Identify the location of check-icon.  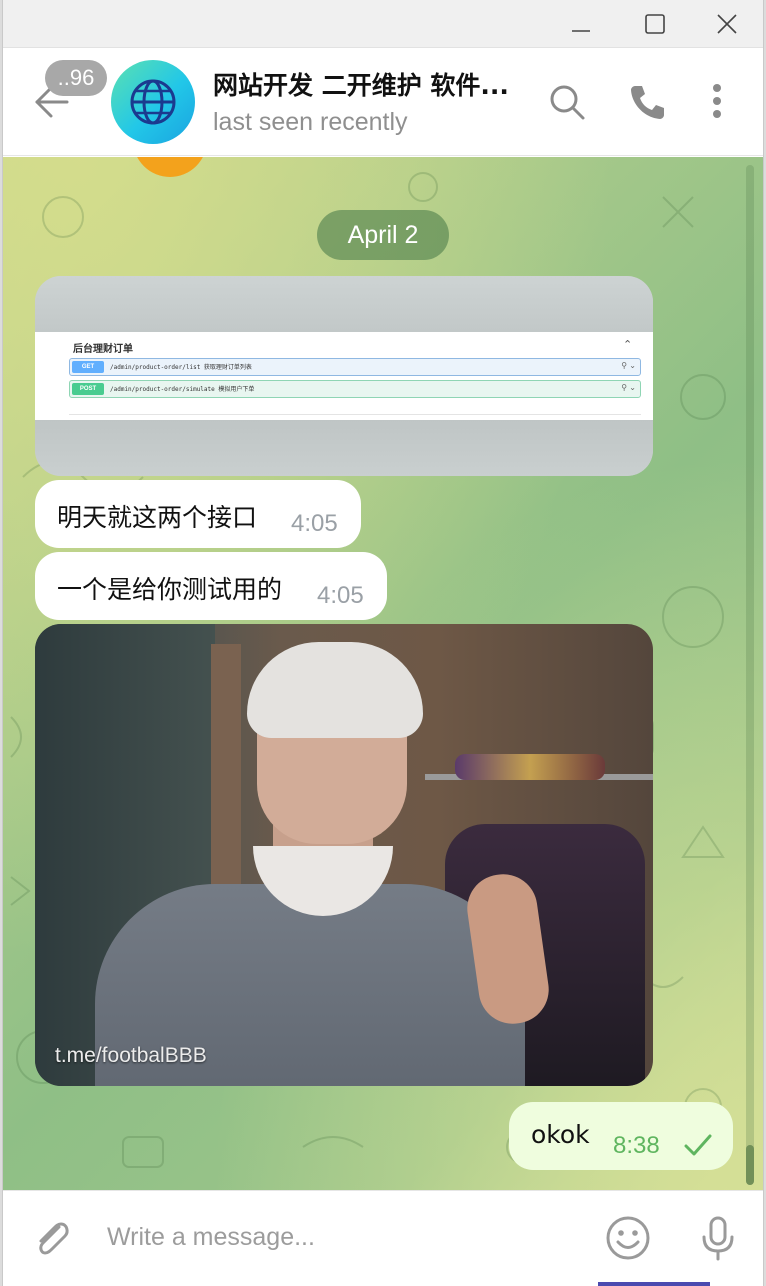
(698, 1145).